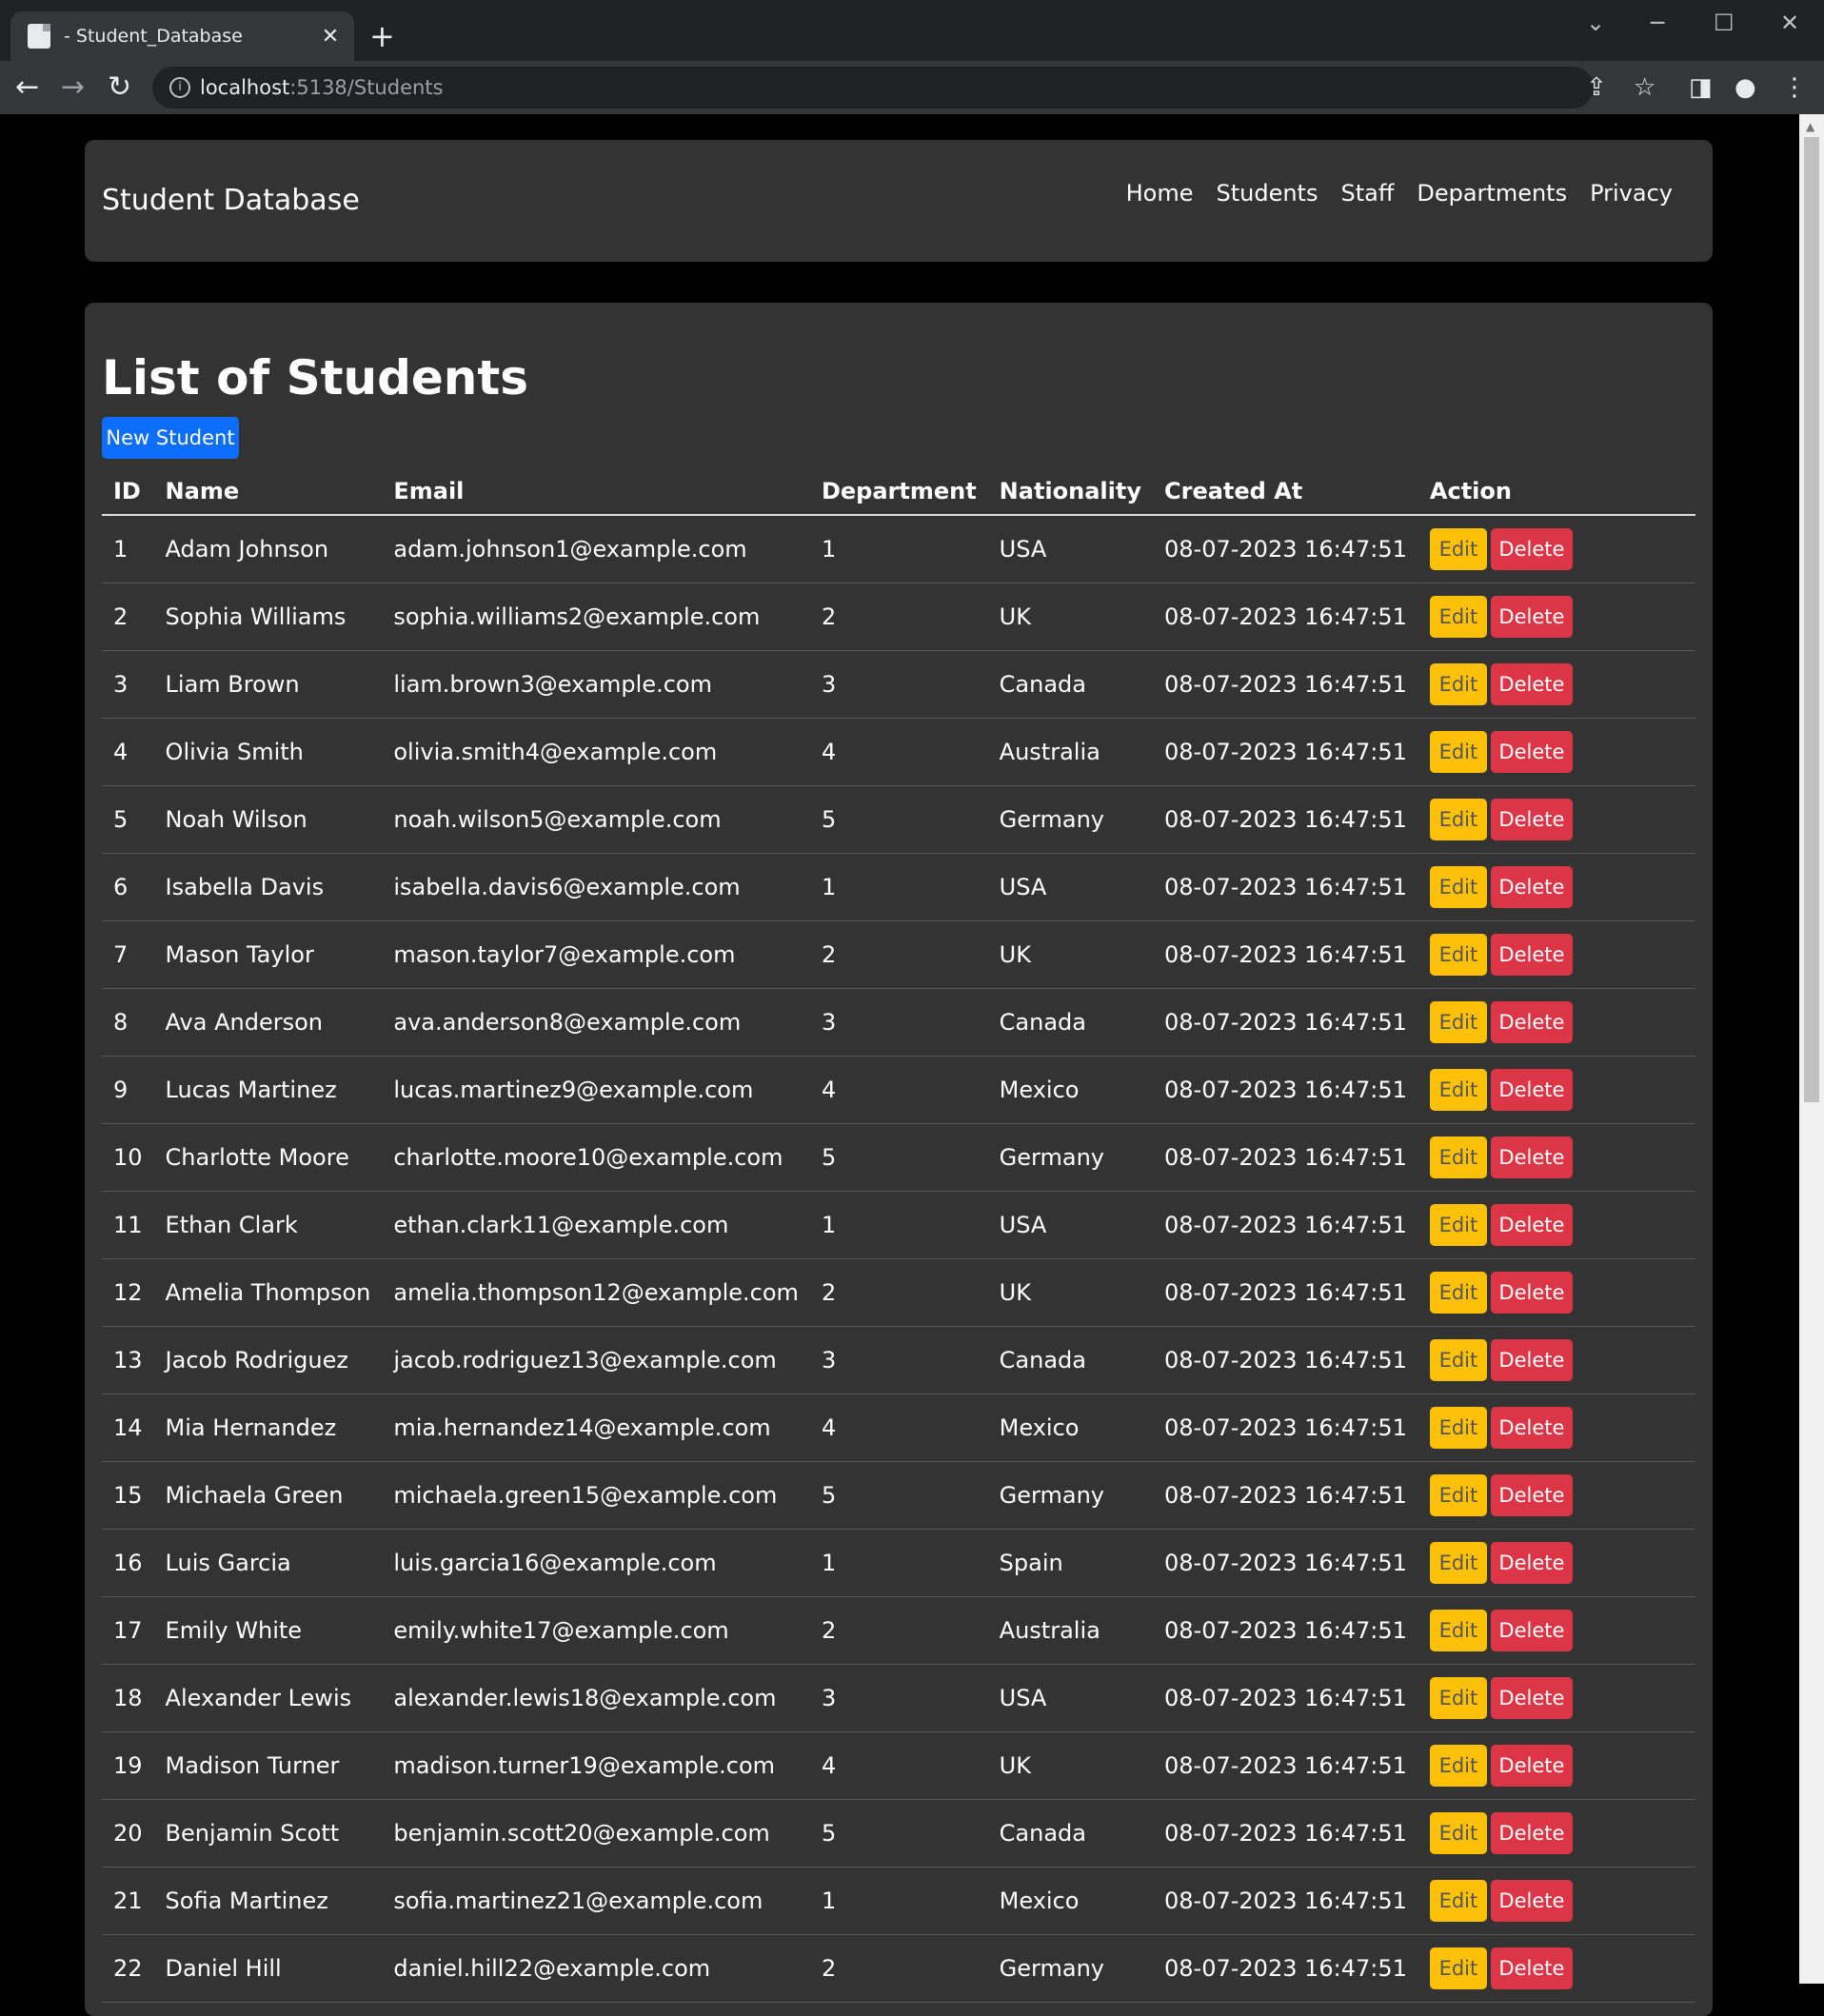 The image size is (1824, 2016). Describe the element at coordinates (1070, 549) in the screenshot. I see `cell-nationality: USA` at that location.